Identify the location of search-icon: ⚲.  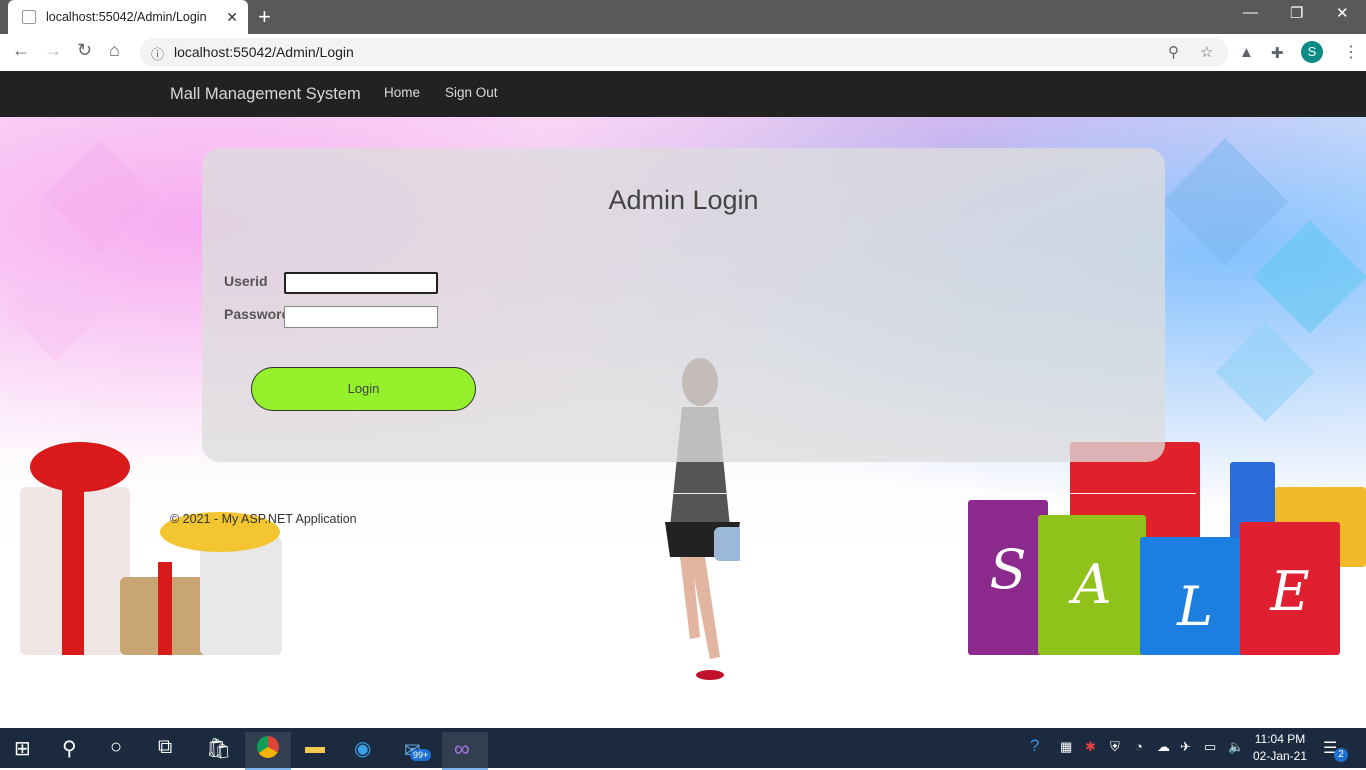
(69, 748).